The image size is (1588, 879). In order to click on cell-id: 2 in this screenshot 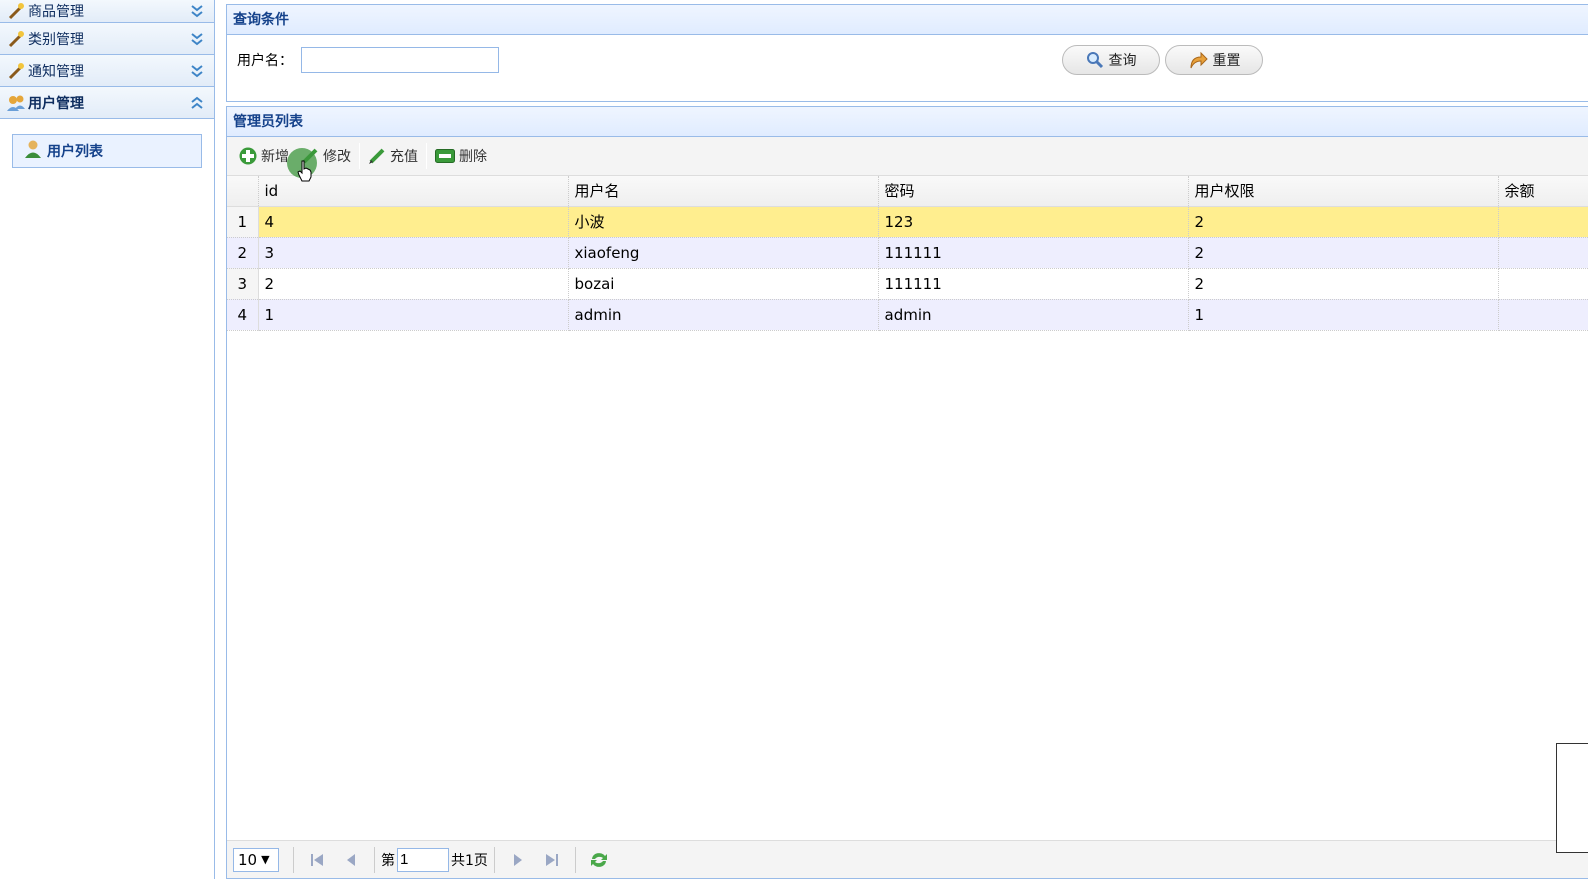, I will do `click(413, 284)`.